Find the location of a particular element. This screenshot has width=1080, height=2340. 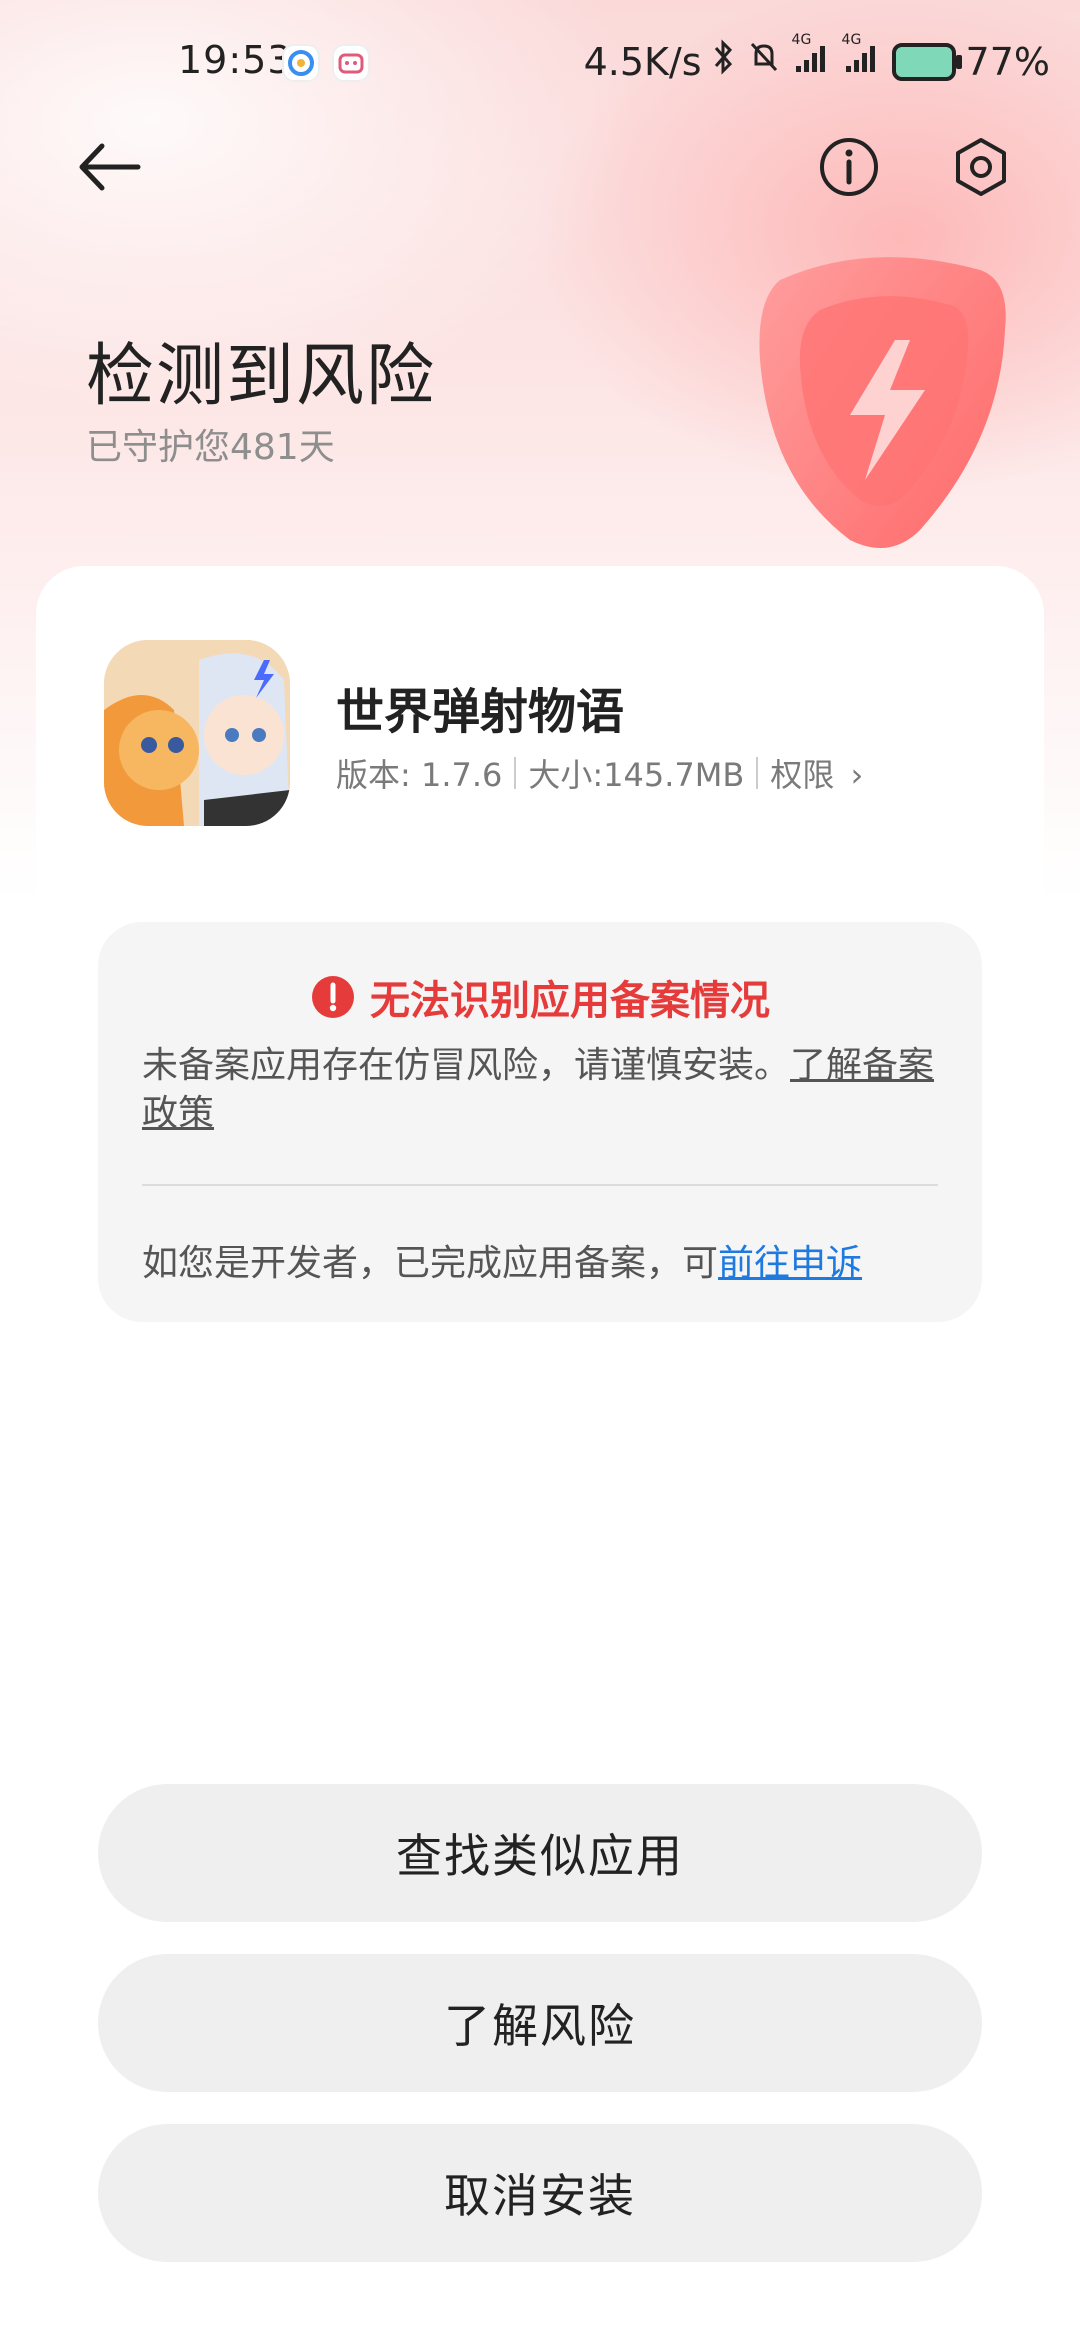

warning-body: 未备案应用存在仿冒风险，请谨慎安装。 is located at coordinates (466, 1065).